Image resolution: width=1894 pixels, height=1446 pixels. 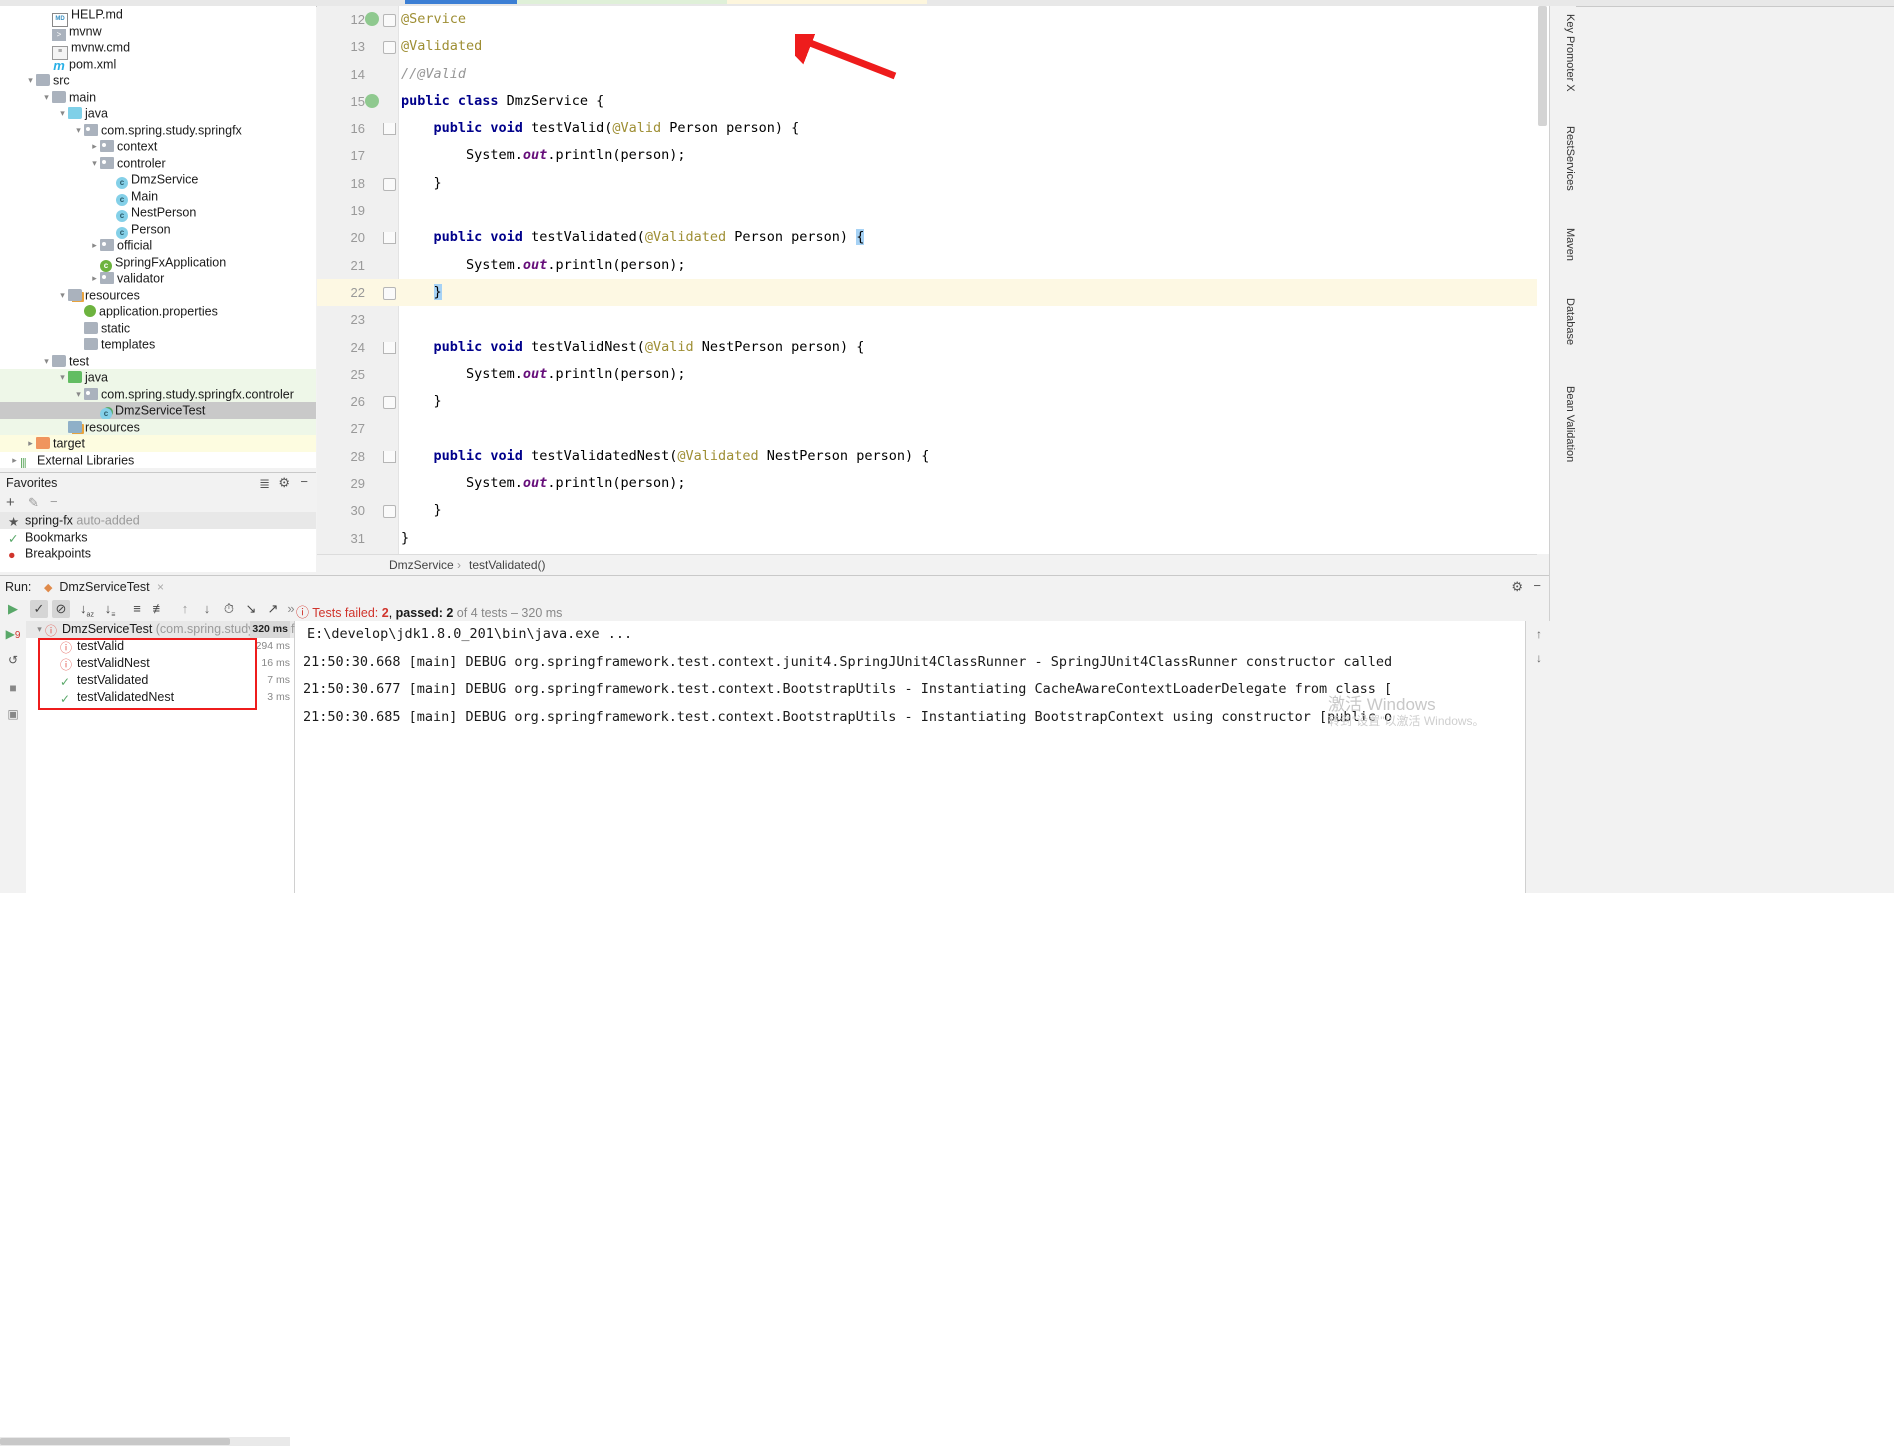 I want to click on breadcrumb-method: testValidated(), so click(x=507, y=565).